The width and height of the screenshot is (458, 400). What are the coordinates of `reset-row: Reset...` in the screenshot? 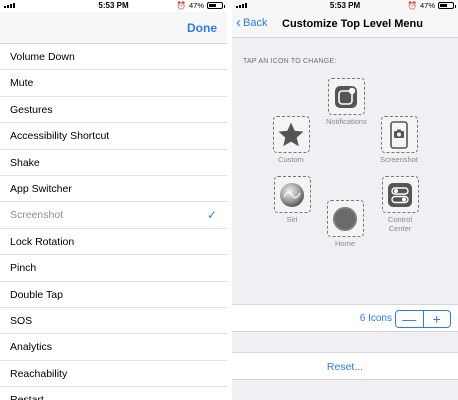 It's located at (345, 366).